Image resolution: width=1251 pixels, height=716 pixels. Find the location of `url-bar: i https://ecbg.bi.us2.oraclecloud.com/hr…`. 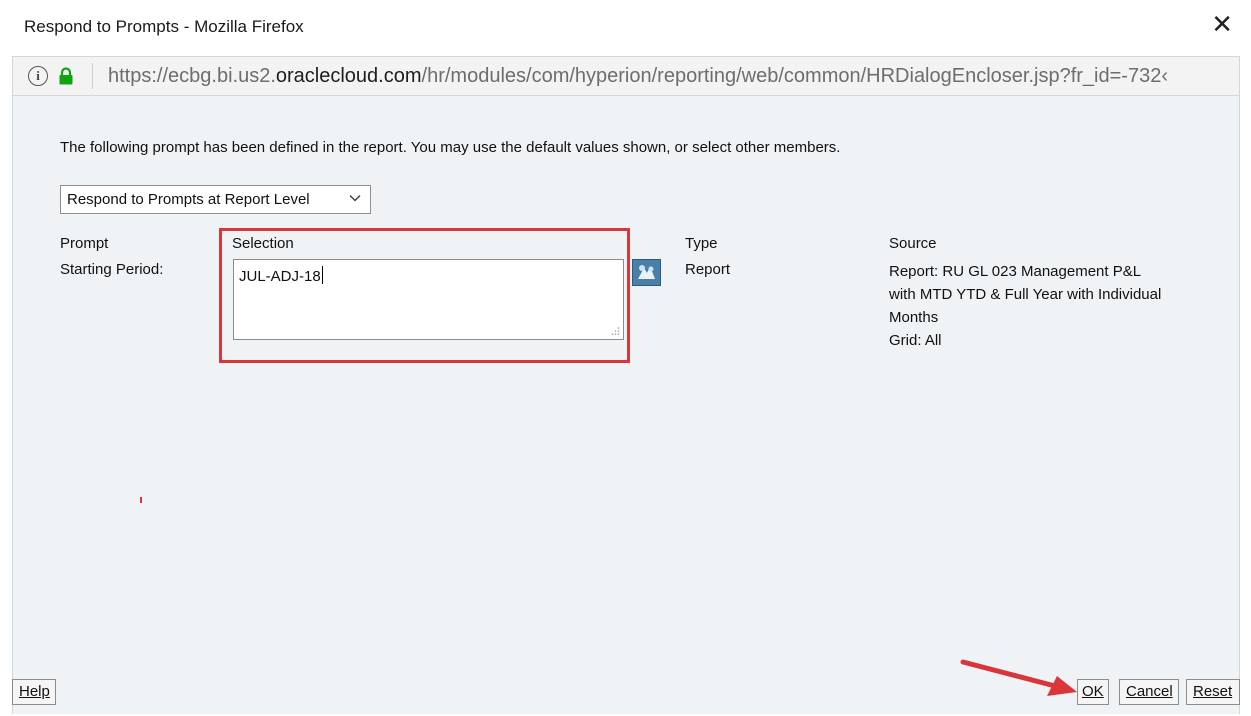

url-bar: i https://ecbg.bi.us2.oraclecloud.com/hr… is located at coordinates (626, 76).